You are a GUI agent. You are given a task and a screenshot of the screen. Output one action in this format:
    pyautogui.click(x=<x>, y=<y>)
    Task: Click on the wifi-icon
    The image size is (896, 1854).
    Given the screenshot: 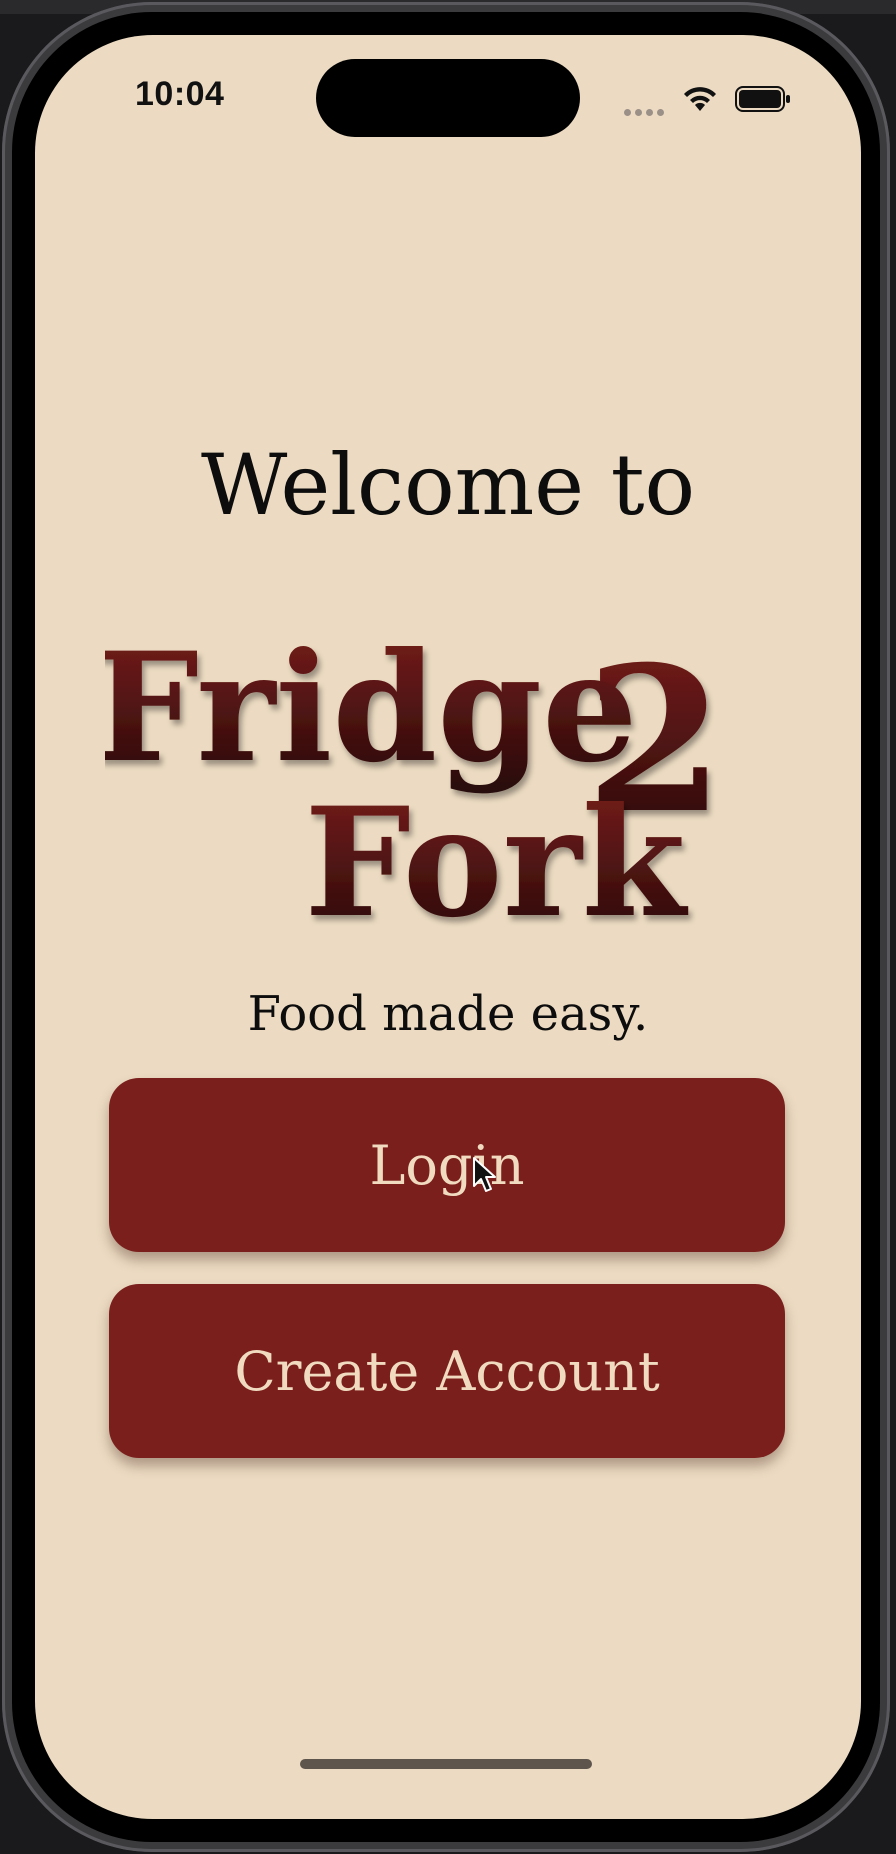 What is the action you would take?
    pyautogui.click(x=700, y=99)
    